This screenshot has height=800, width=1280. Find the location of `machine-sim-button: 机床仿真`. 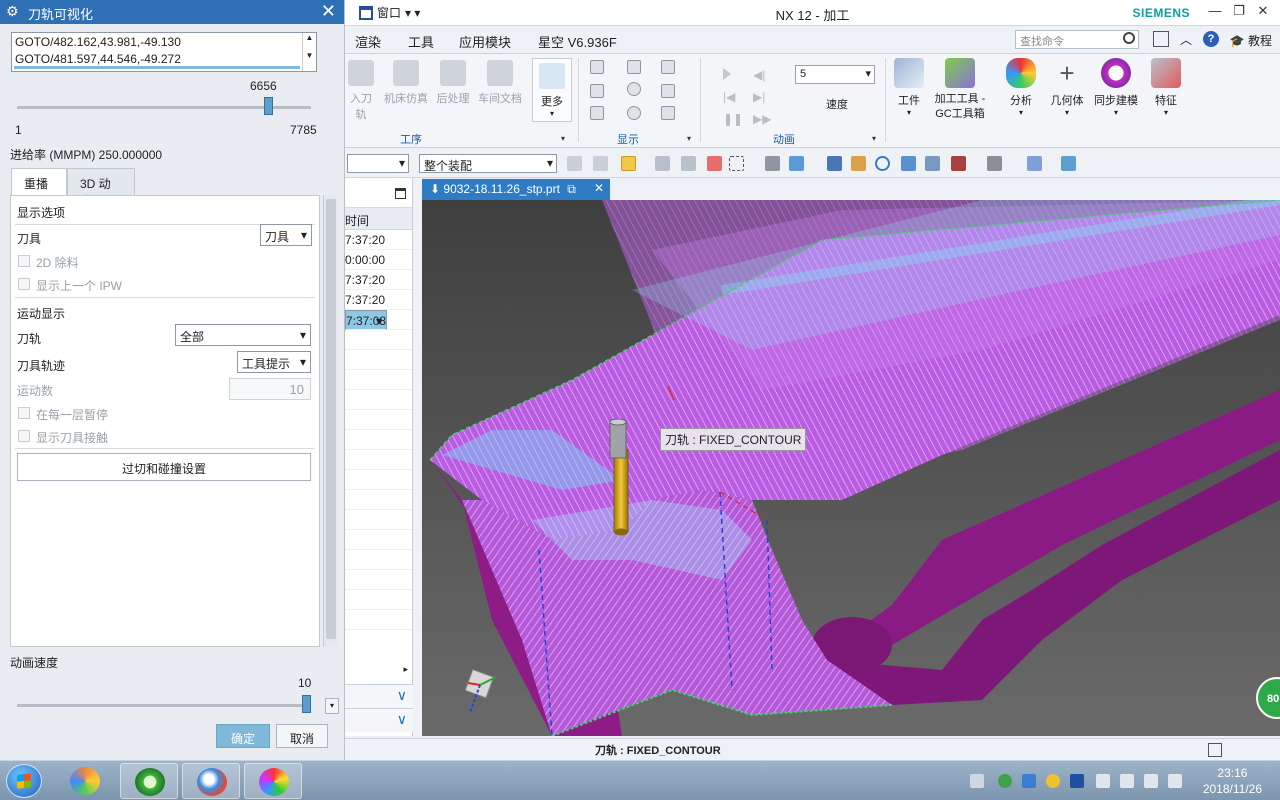

machine-sim-button: 机床仿真 is located at coordinates (406, 83).